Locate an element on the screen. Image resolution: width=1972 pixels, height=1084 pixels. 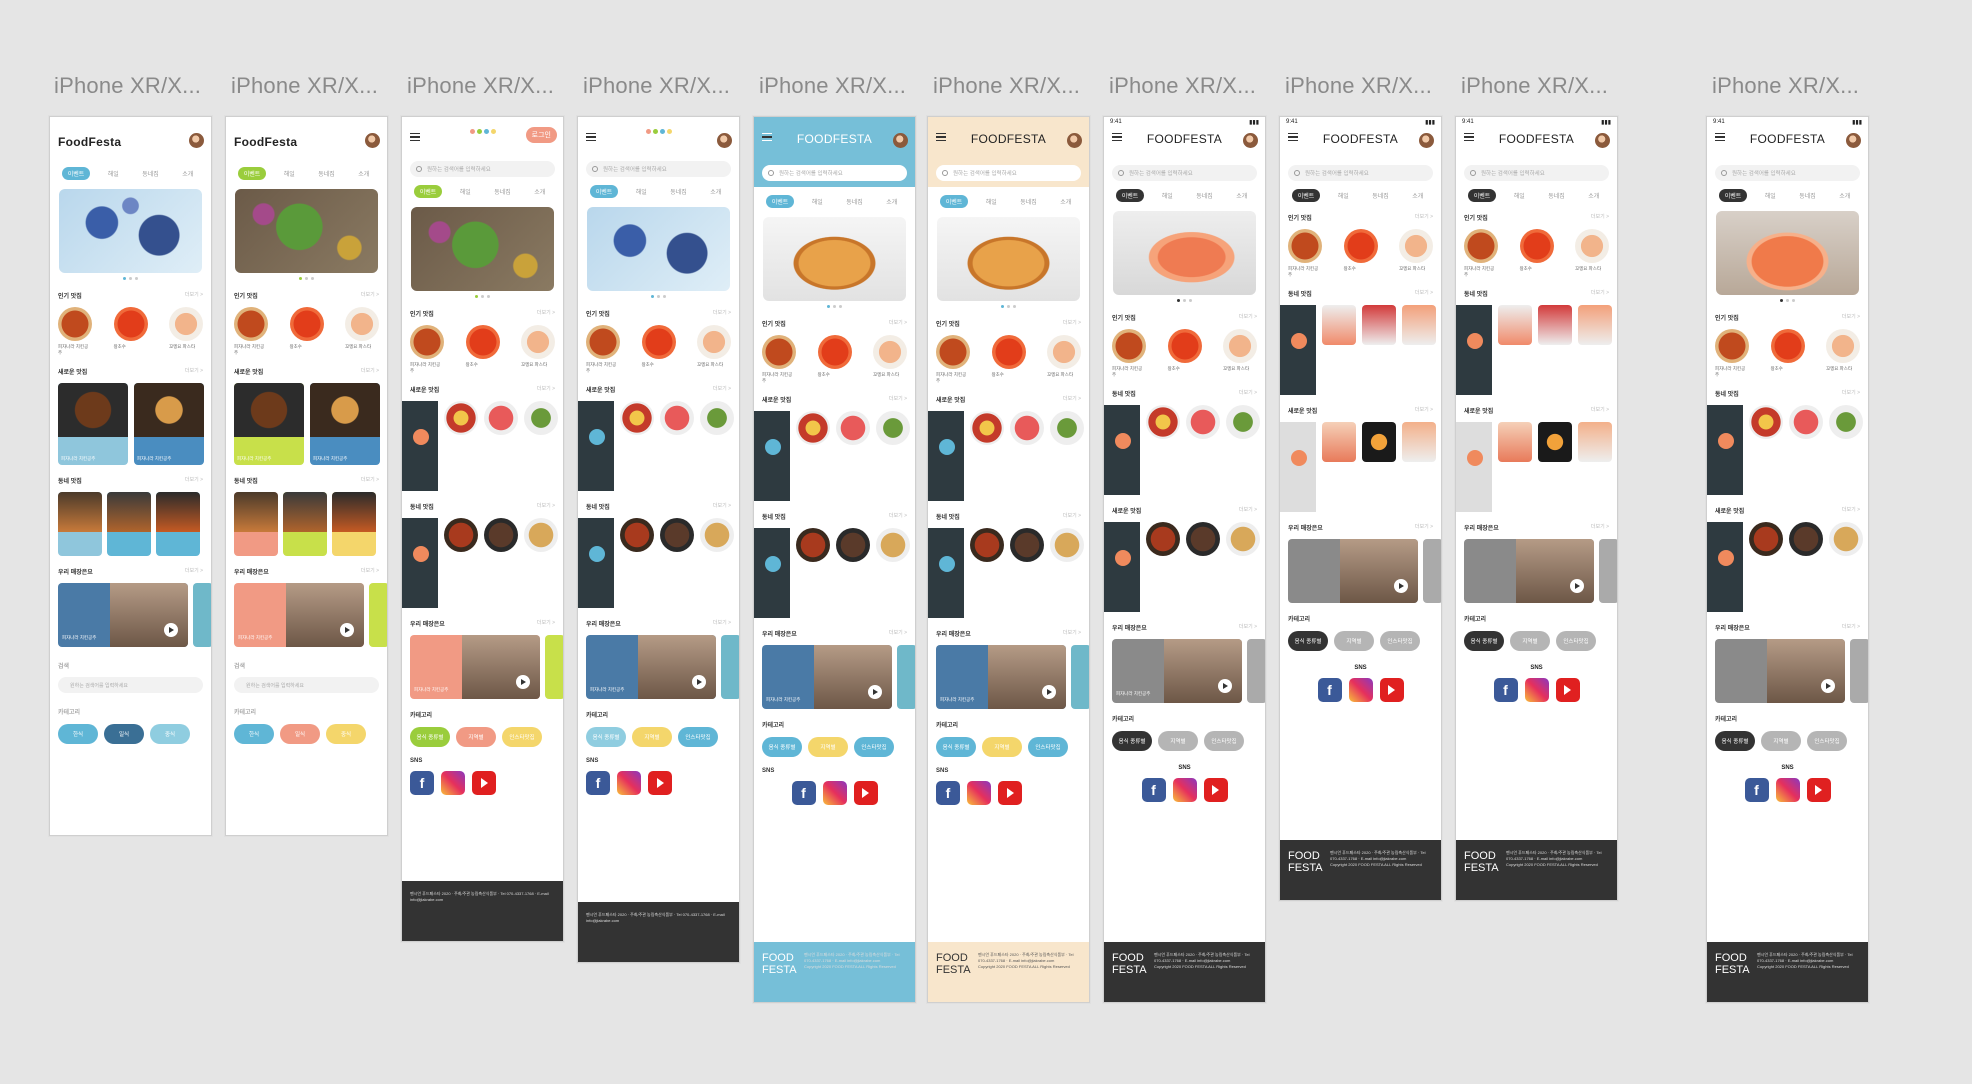
category-chip: 일식 is located at coordinates (300, 734).